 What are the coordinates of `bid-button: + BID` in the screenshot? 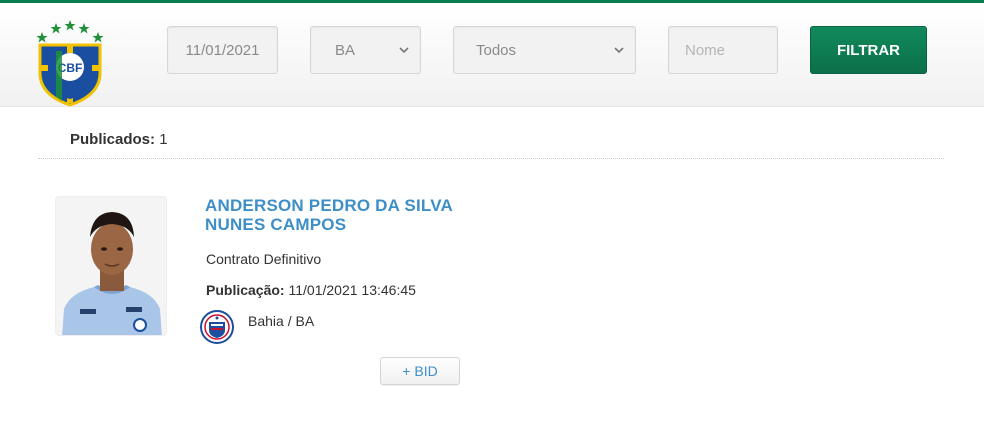 It's located at (420, 371).